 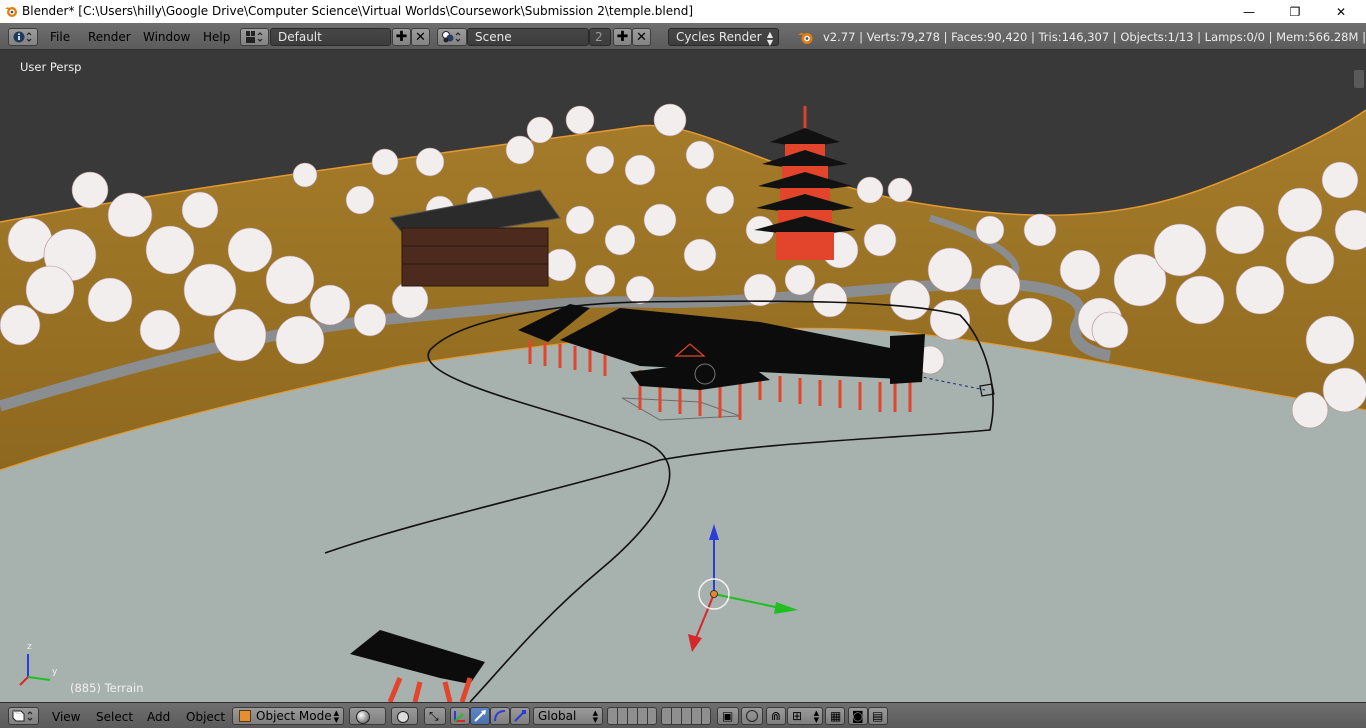 I want to click on render-engine-label: Cycles Render, so click(x=719, y=37).